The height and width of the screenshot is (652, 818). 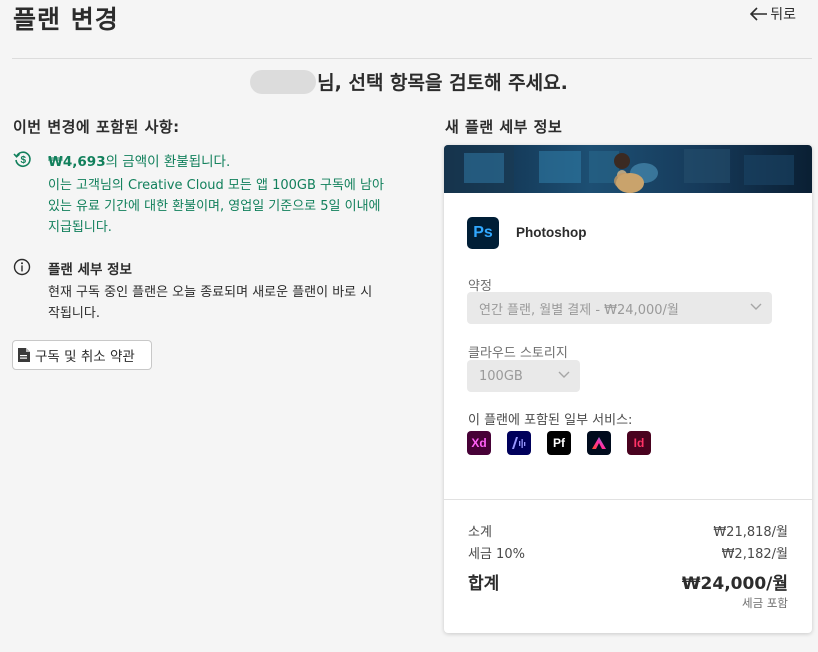 What do you see at coordinates (628, 169) in the screenshot?
I see `product-banner-image` at bounding box center [628, 169].